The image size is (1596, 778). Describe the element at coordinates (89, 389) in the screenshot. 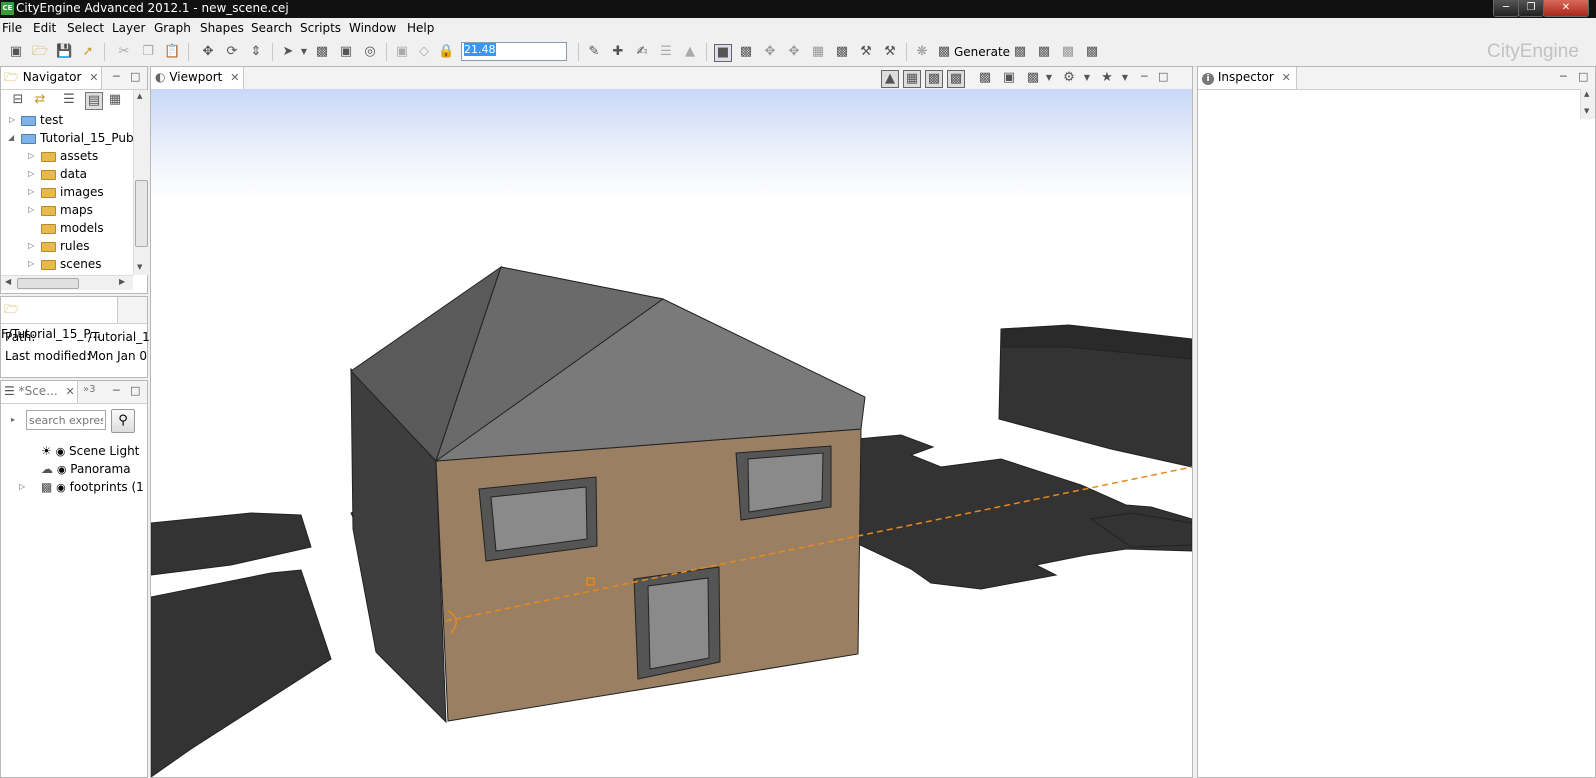

I see `more-tabs-indicator: »3` at that location.